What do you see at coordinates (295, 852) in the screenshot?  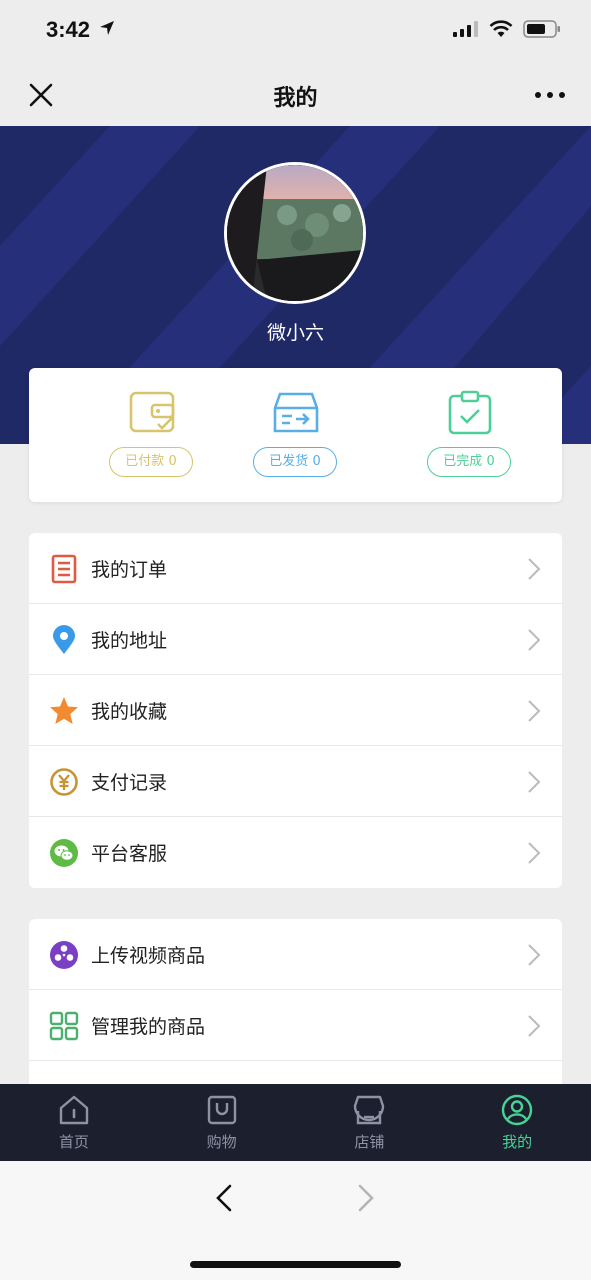 I see `menu-item-customer-service: 平台客服` at bounding box center [295, 852].